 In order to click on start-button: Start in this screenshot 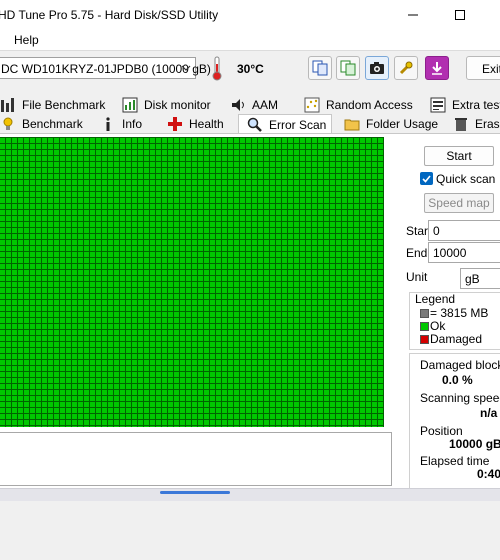, I will do `click(459, 156)`.